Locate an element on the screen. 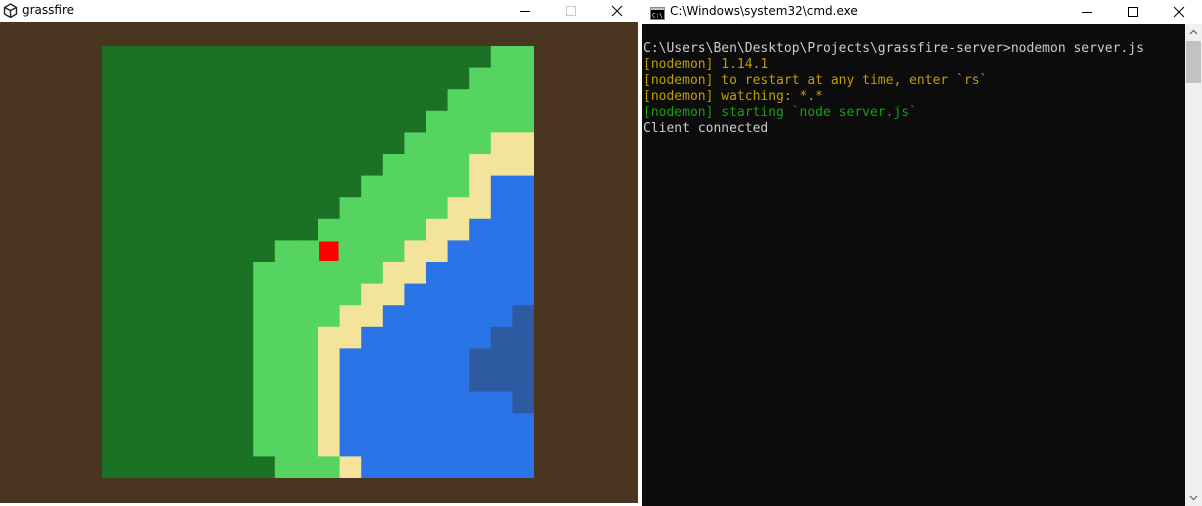 This screenshot has height=506, width=1202. scroll-down-button is located at coordinates (1193, 497).